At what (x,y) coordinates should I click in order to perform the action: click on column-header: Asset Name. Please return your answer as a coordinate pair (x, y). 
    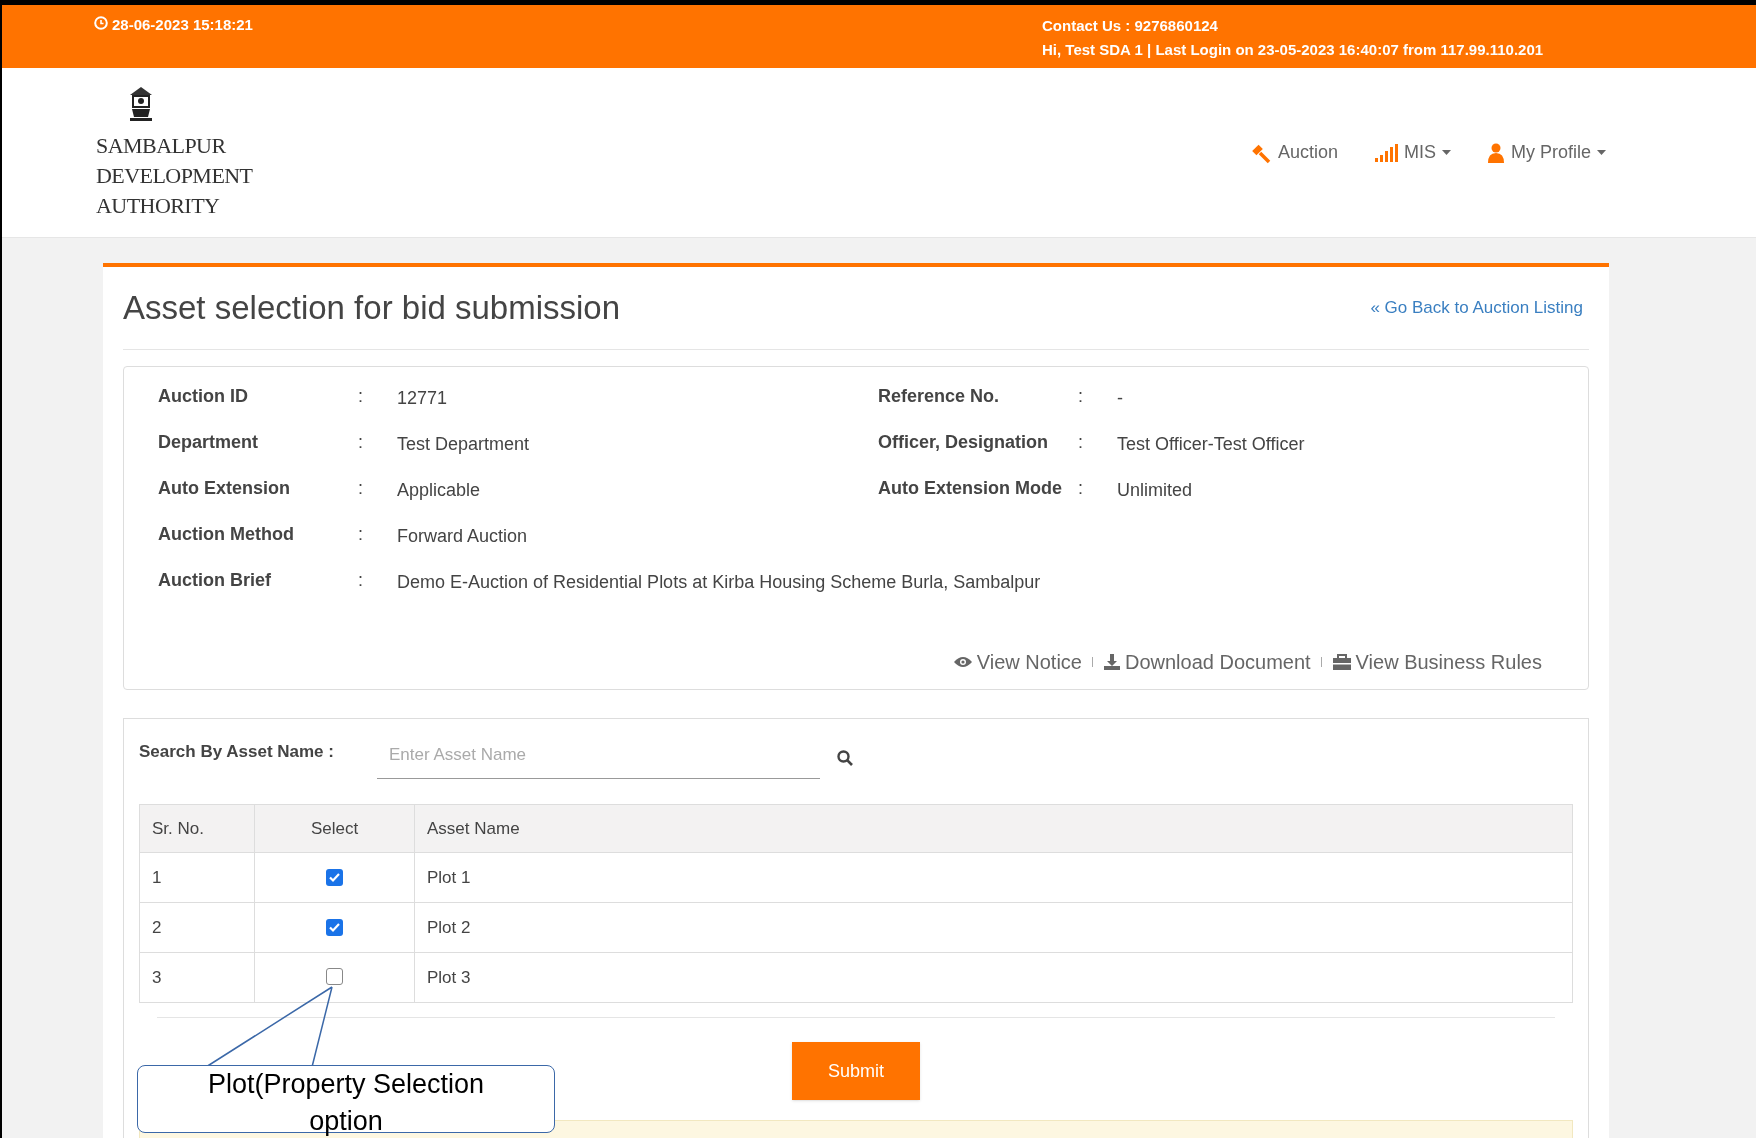
    Looking at the image, I should click on (993, 828).